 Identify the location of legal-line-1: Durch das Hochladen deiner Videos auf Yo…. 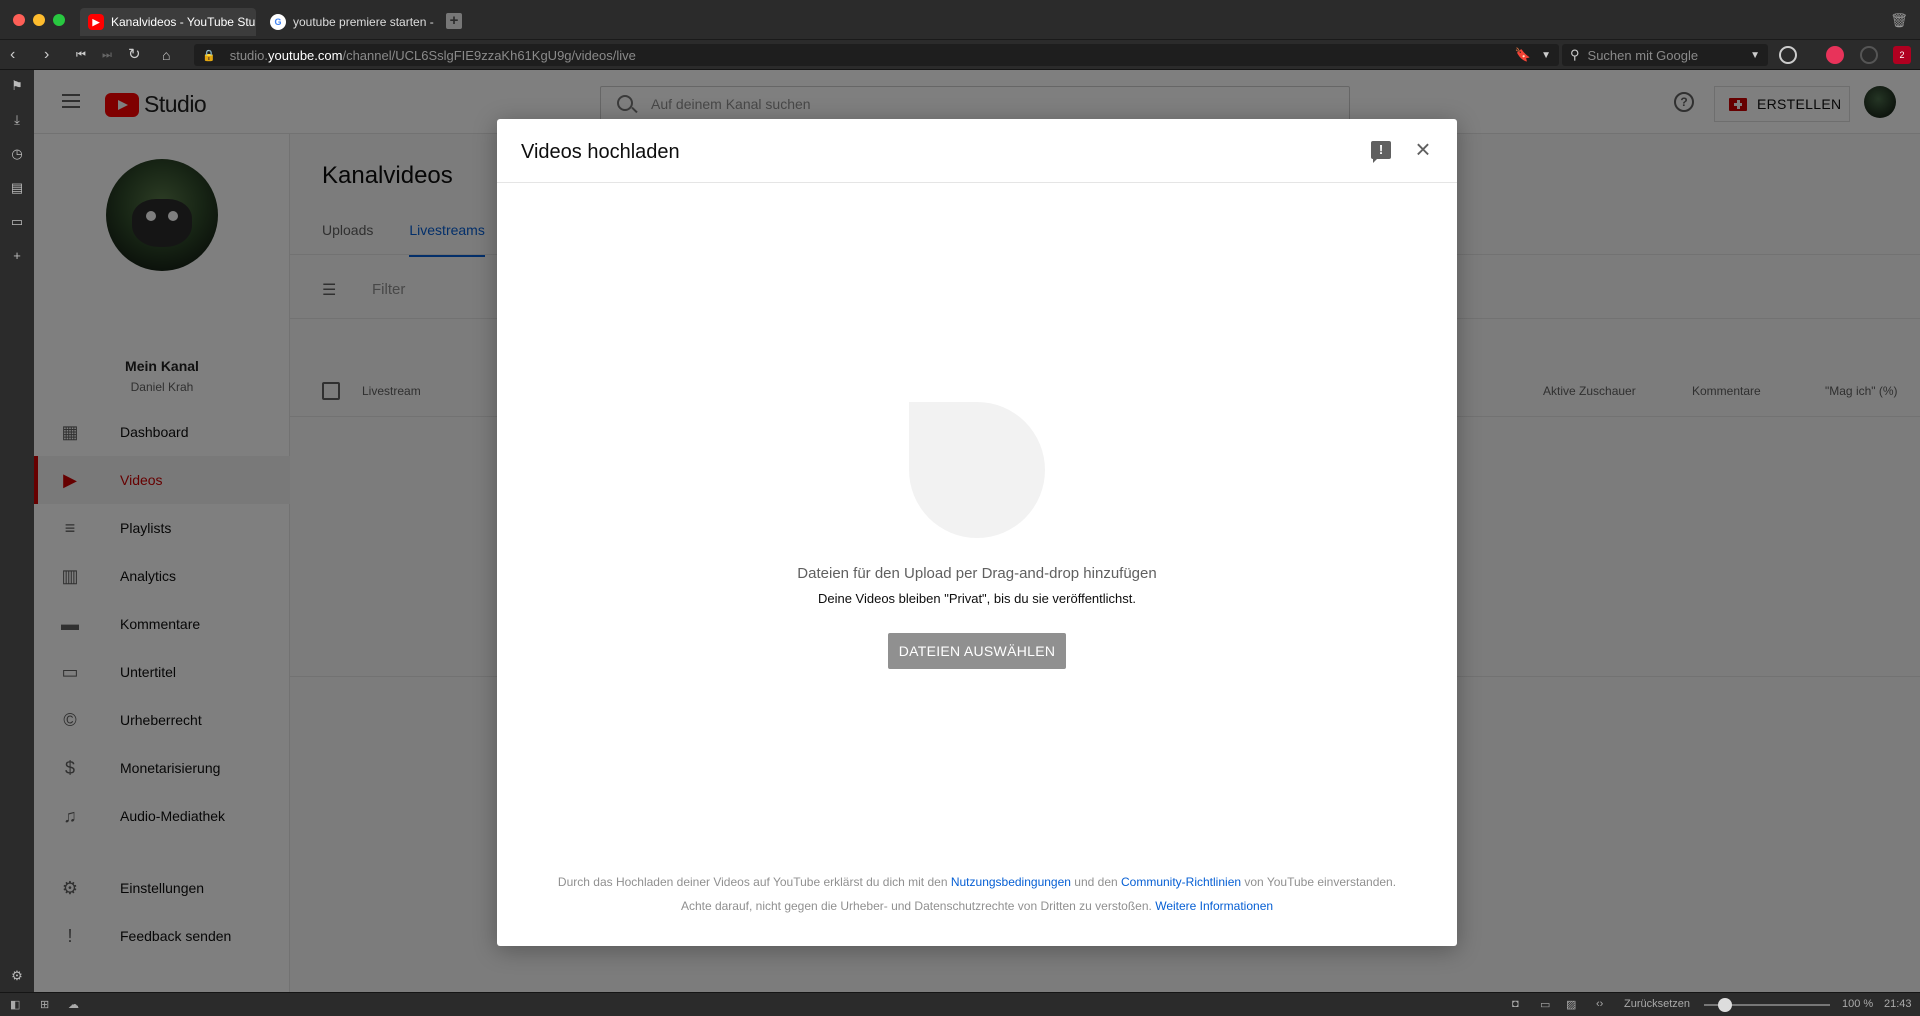
(977, 882).